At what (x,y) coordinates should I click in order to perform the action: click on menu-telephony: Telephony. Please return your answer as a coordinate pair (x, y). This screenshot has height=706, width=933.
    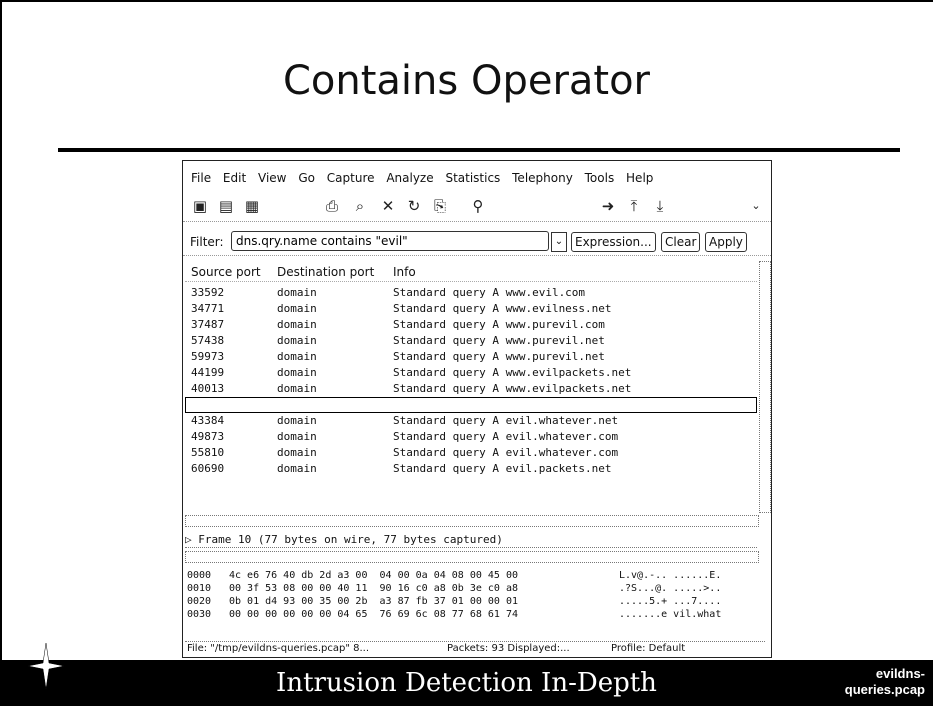
    Looking at the image, I should click on (542, 178).